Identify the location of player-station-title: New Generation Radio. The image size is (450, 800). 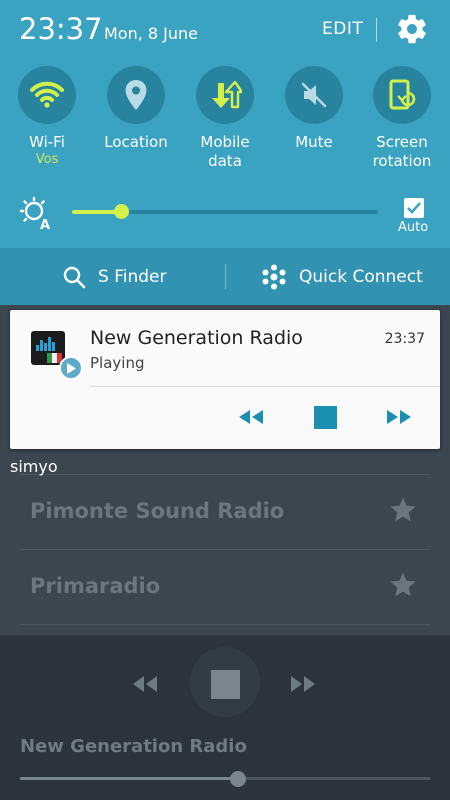
(133, 746).